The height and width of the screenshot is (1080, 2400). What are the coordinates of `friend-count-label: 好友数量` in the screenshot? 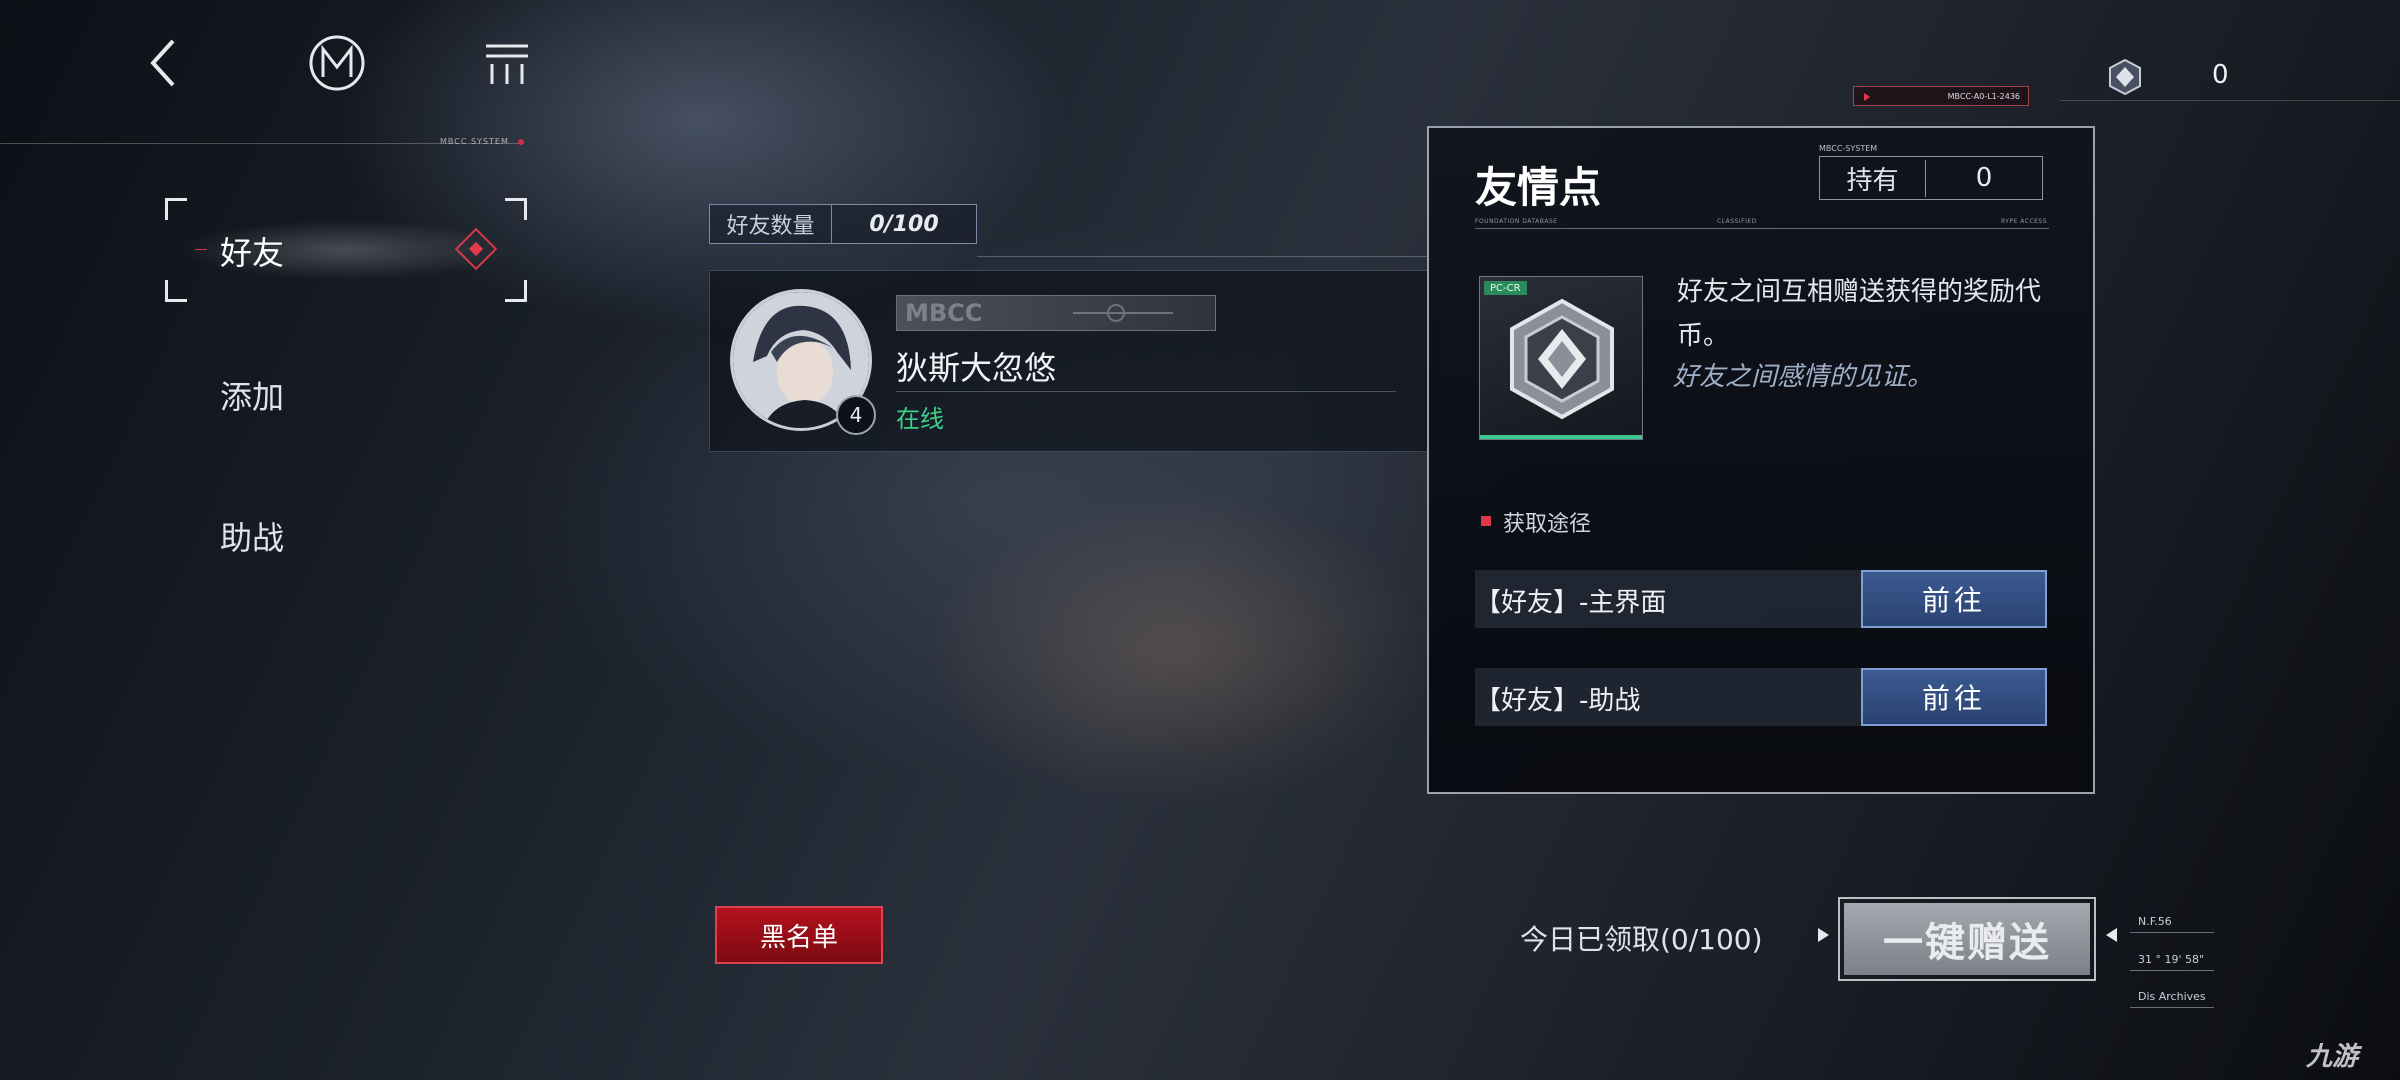 It's located at (771, 224).